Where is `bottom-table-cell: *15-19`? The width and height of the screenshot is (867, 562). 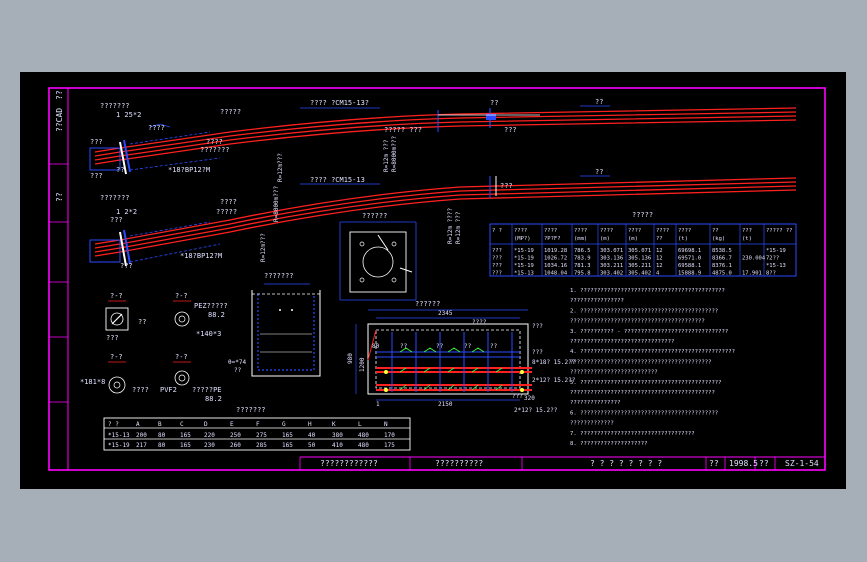
bottom-table-cell: *15-19 is located at coordinates (119, 445).